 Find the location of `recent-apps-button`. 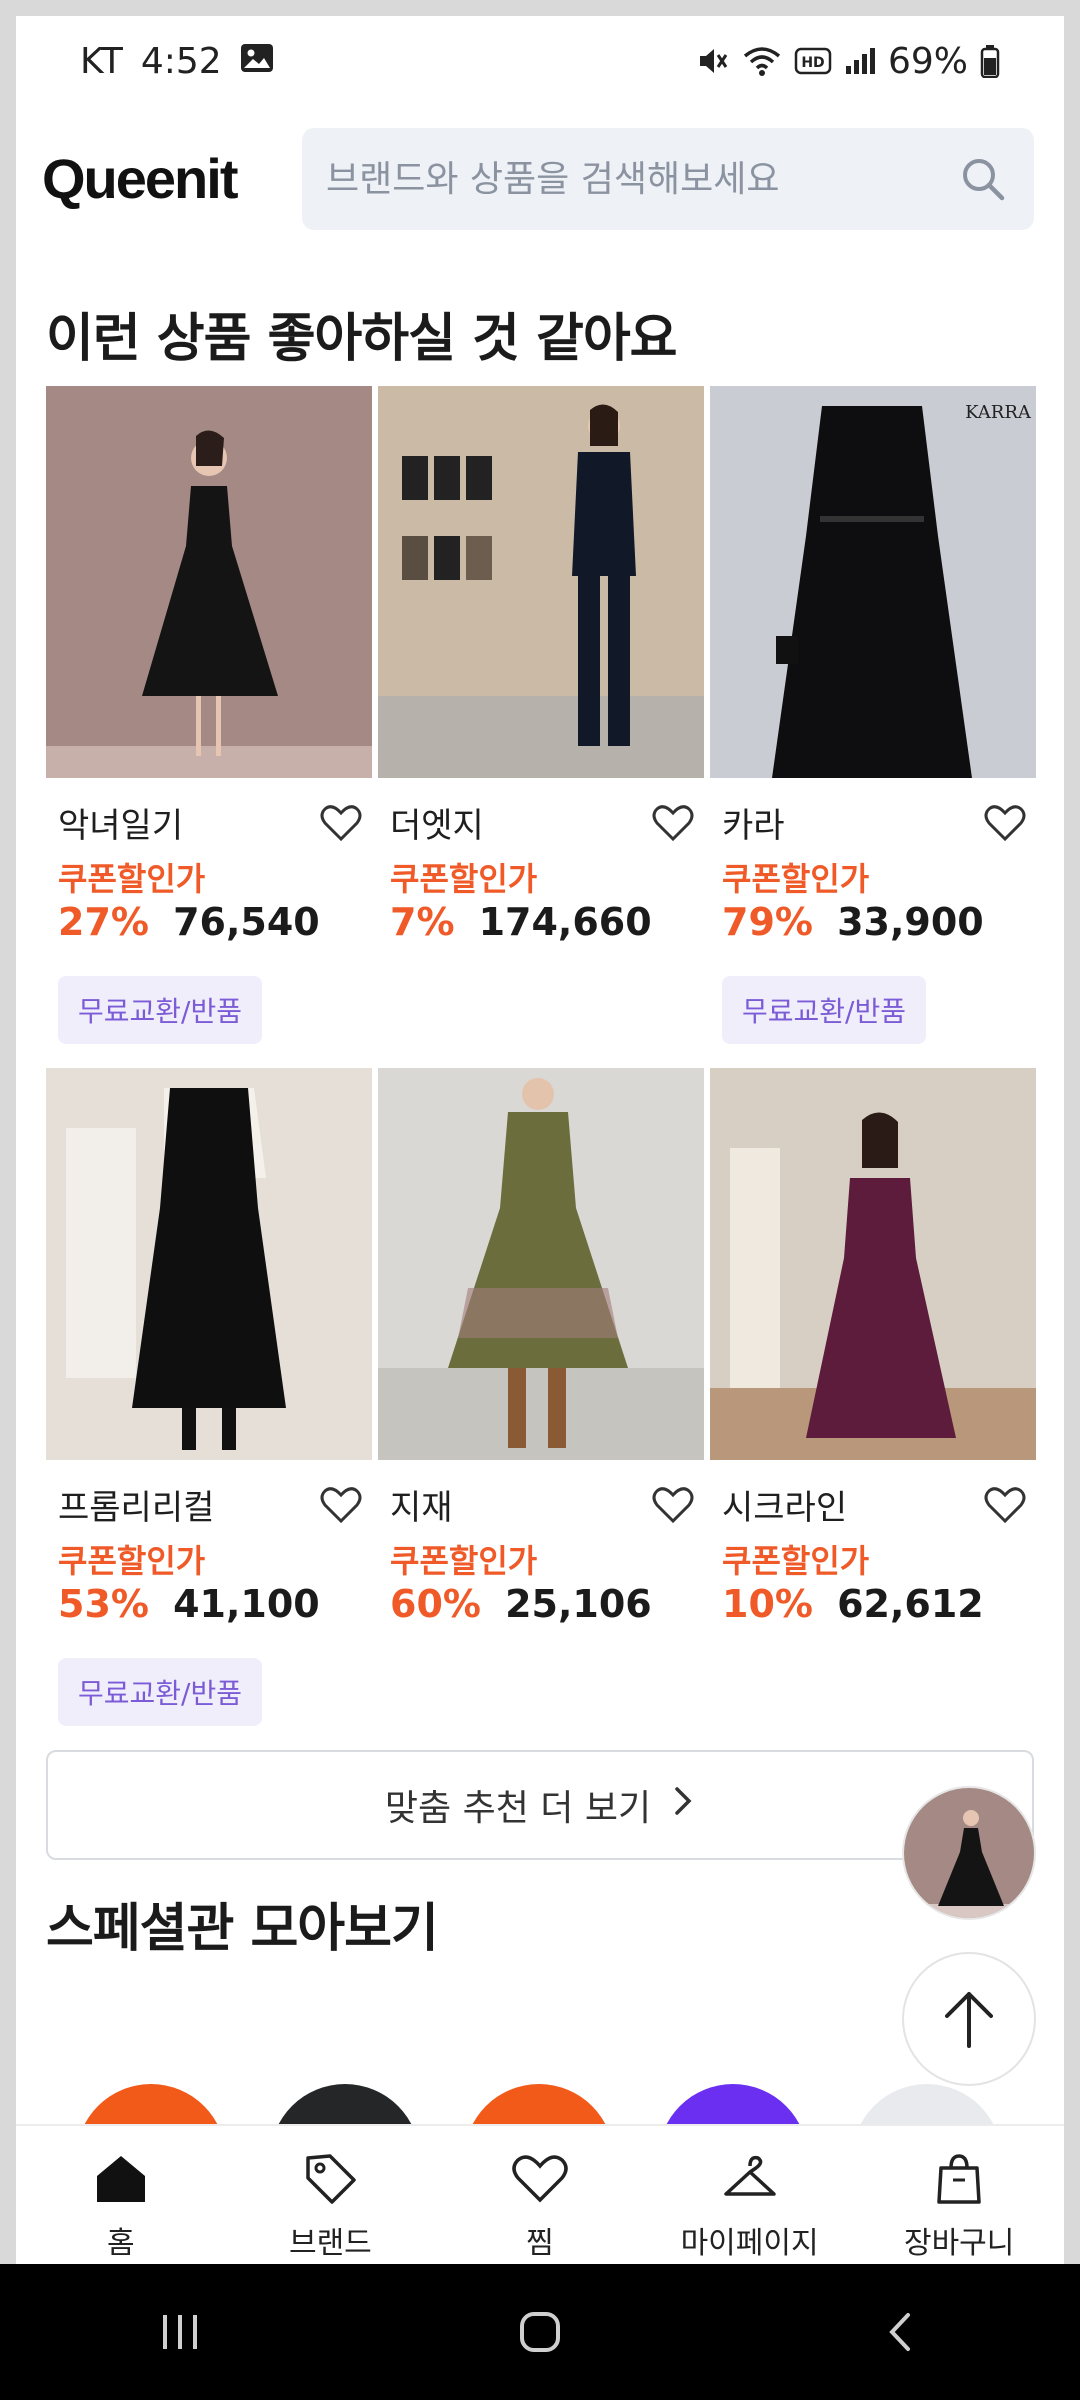

recent-apps-button is located at coordinates (180, 2332).